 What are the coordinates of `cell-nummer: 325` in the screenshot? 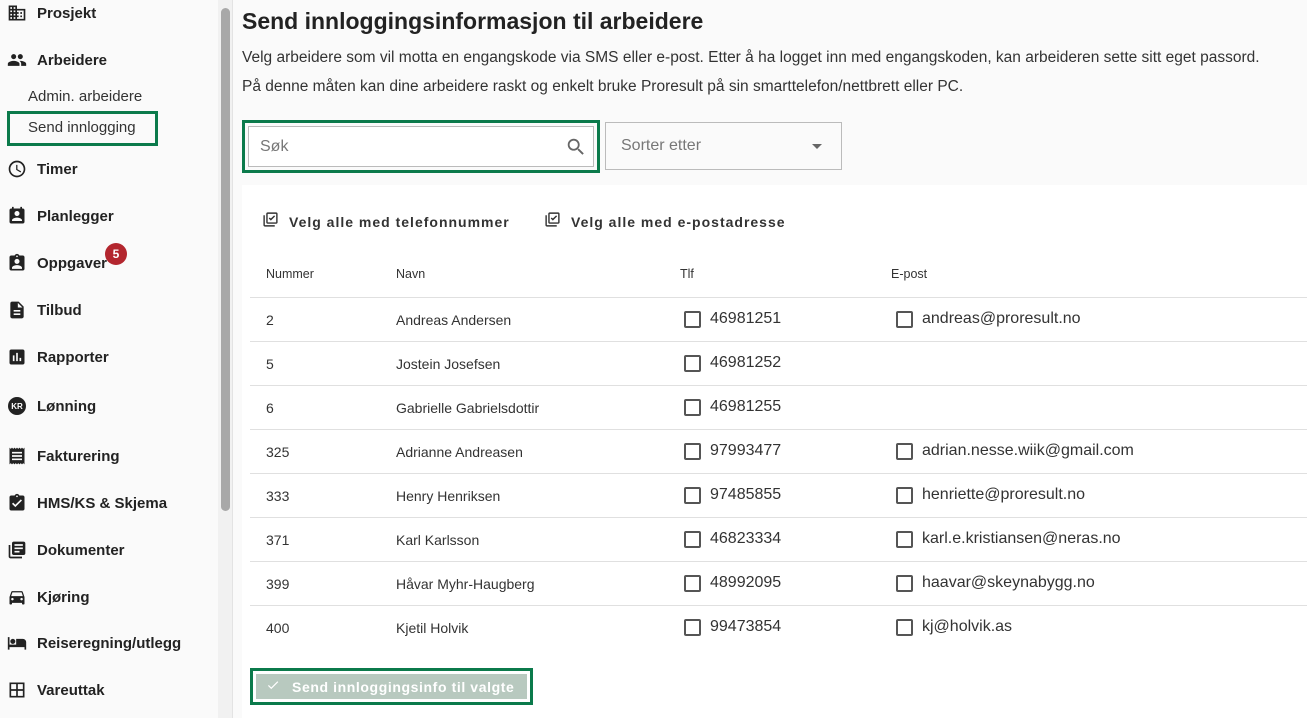 It's located at (278, 452).